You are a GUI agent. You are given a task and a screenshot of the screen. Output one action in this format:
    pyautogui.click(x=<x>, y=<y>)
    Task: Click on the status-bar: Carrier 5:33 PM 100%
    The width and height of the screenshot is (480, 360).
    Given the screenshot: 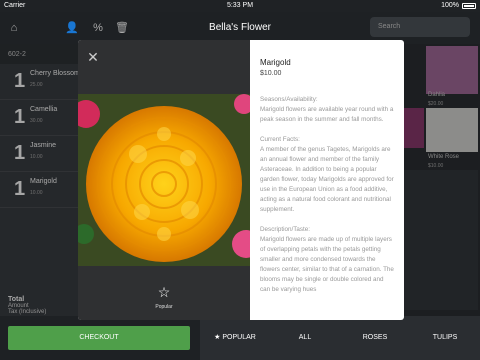 What is the action you would take?
    pyautogui.click(x=240, y=6)
    